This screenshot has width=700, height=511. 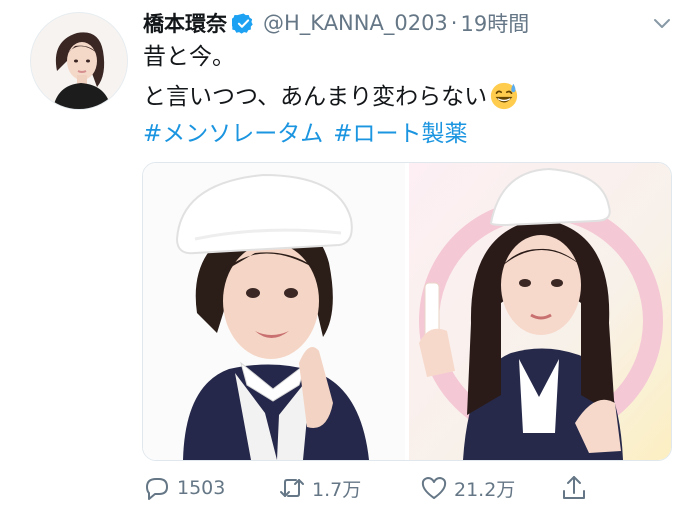 I want to click on share-icon, so click(x=574, y=487).